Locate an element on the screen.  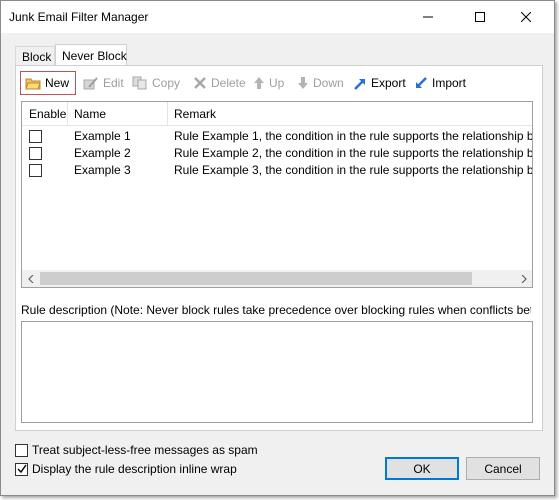
up-button-label: Up is located at coordinates (277, 83).